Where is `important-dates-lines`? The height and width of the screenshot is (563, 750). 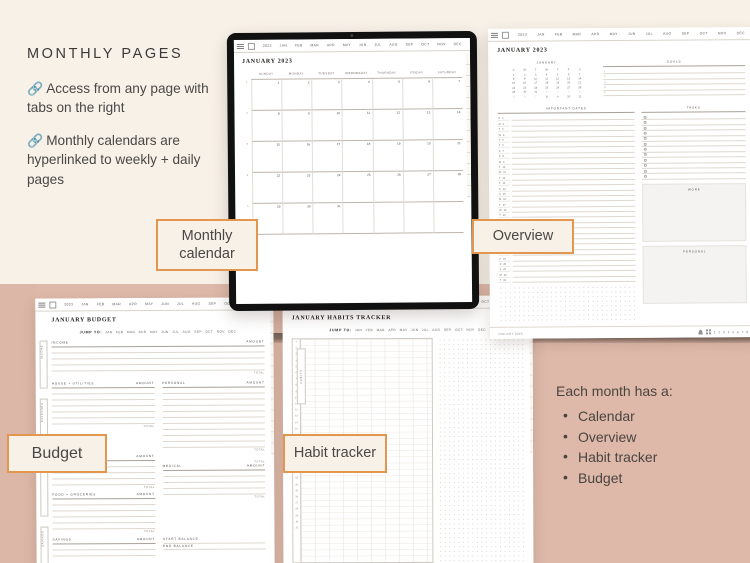 important-dates-lines is located at coordinates (574, 198).